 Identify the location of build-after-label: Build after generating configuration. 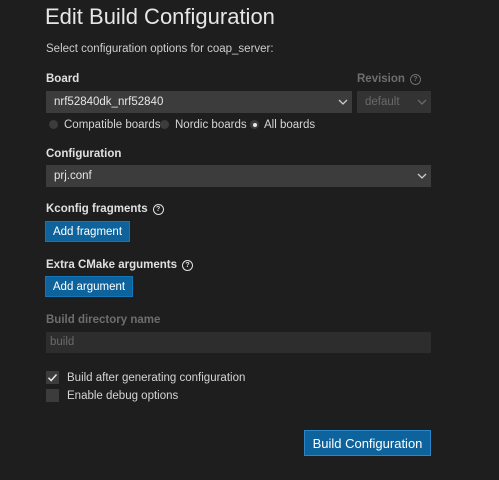
(156, 378).